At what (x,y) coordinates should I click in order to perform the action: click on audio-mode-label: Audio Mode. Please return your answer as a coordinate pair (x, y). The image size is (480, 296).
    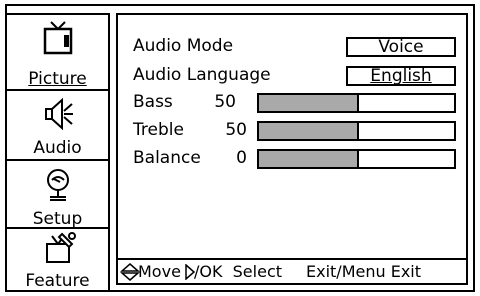
    Looking at the image, I should click on (183, 46).